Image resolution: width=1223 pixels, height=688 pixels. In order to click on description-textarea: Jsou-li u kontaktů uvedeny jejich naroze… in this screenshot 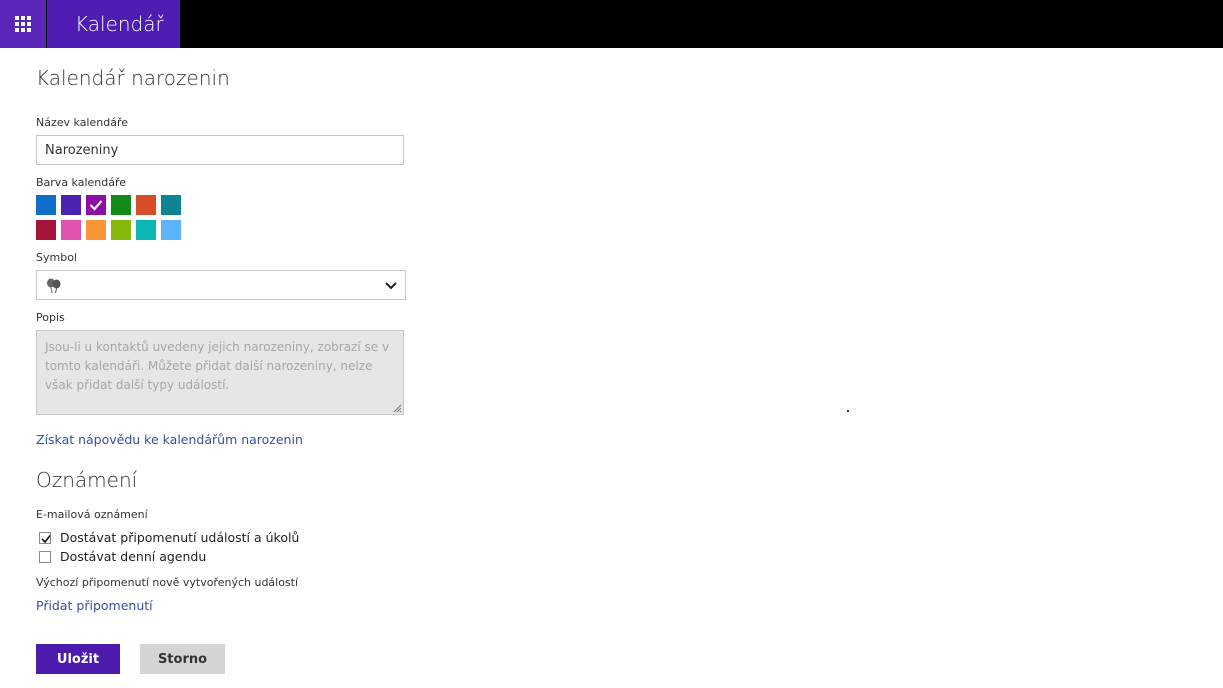, I will do `click(220, 372)`.